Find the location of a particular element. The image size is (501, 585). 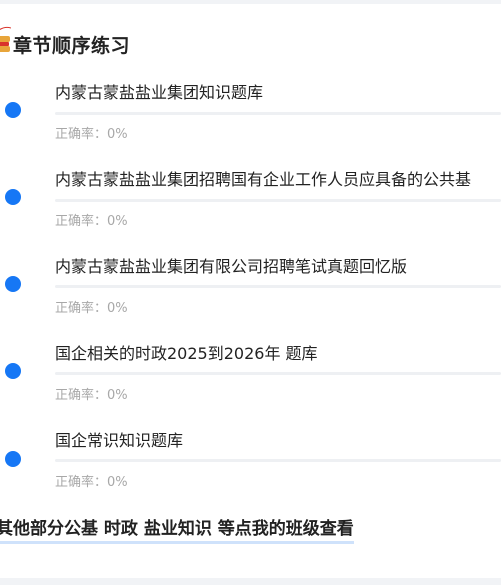

badge-icon is located at coordinates (6, 44).